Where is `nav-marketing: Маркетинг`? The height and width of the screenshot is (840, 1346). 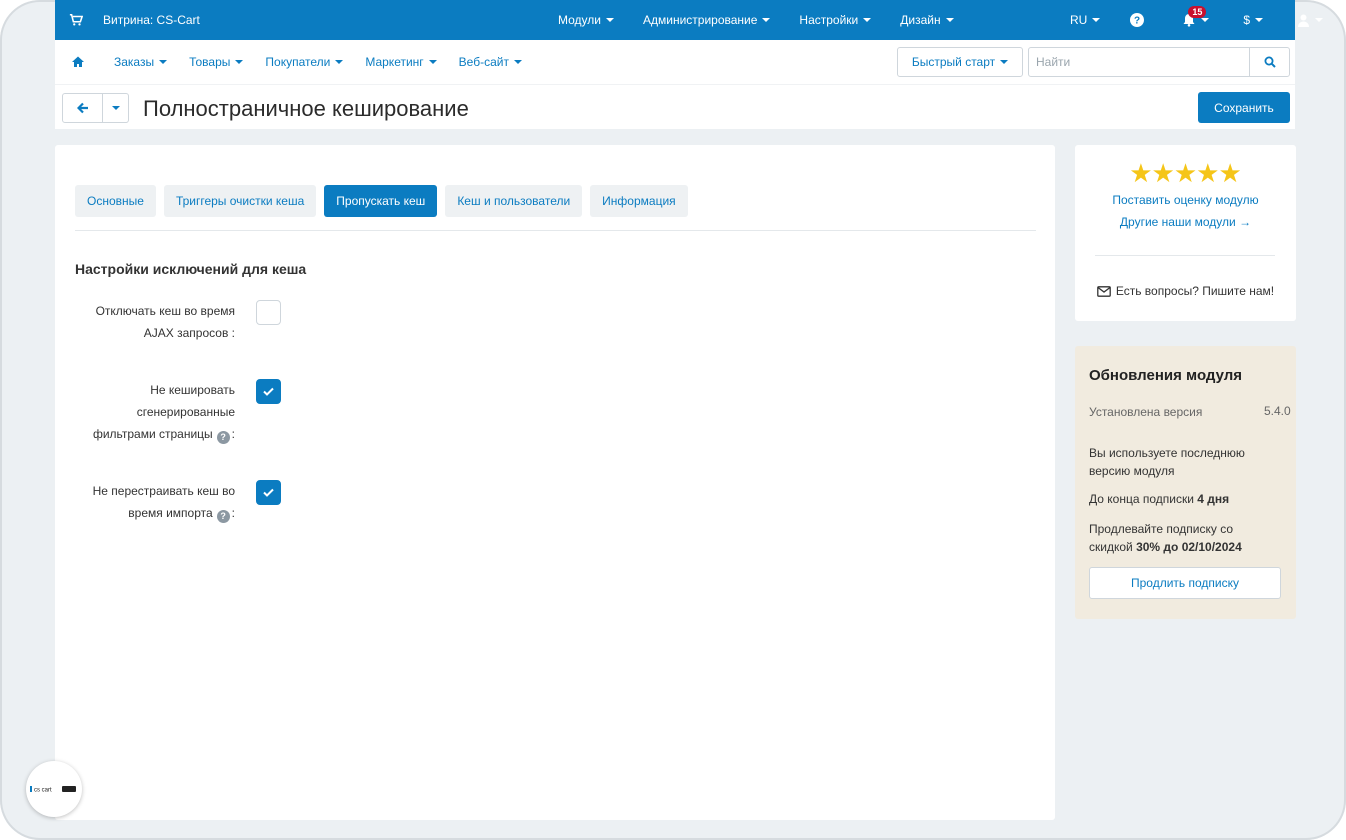
nav-marketing: Маркетинг is located at coordinates (401, 62).